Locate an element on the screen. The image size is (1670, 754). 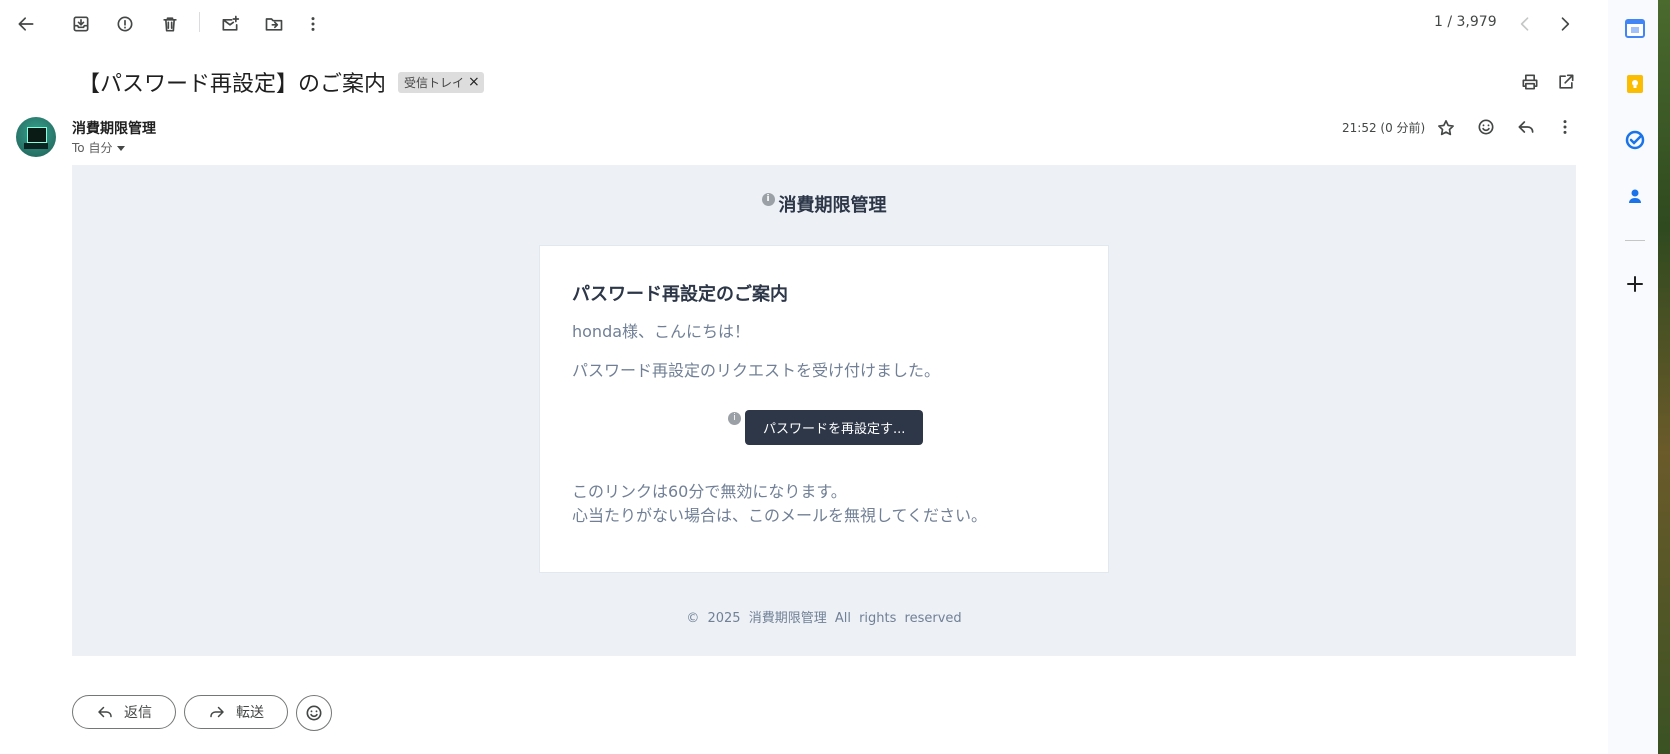
request-text: パスワード再設定のリクエストを受け付けました。 is located at coordinates (756, 370).